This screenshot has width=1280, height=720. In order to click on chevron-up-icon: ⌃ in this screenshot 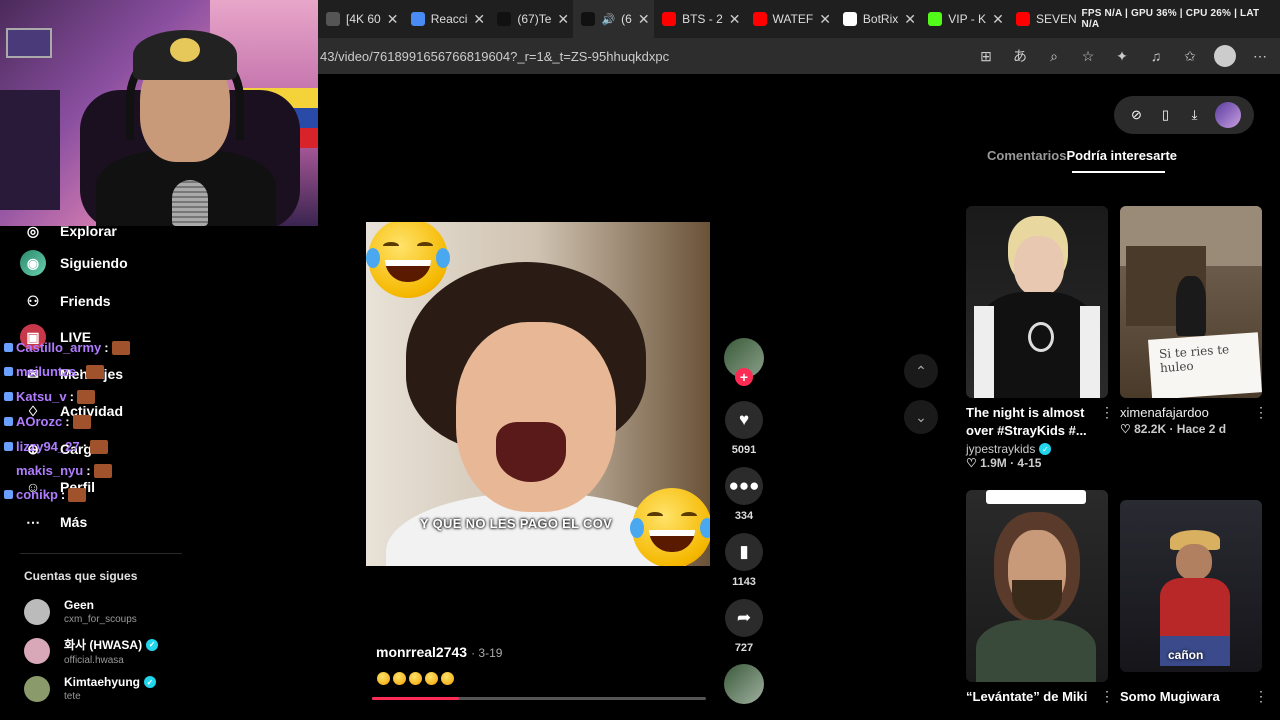, I will do `click(921, 371)`.